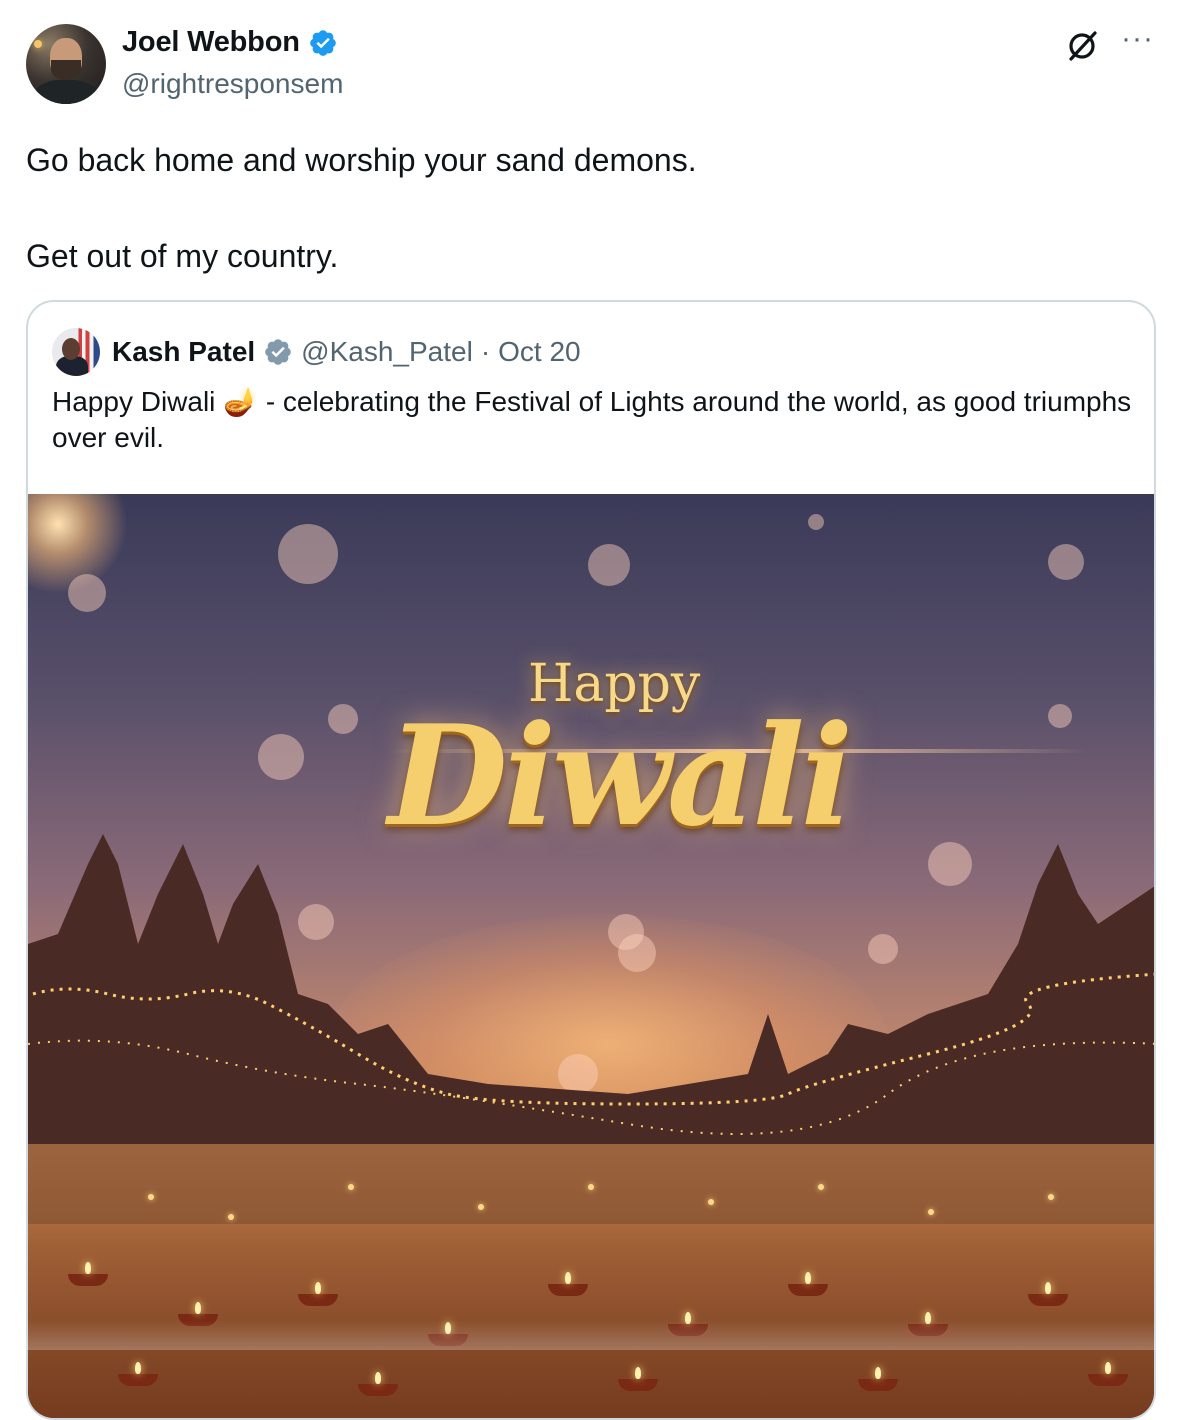 Image resolution: width=1184 pixels, height=1420 pixels. Describe the element at coordinates (211, 42) in the screenshot. I see `author-display-name: Joel Webbon` at that location.